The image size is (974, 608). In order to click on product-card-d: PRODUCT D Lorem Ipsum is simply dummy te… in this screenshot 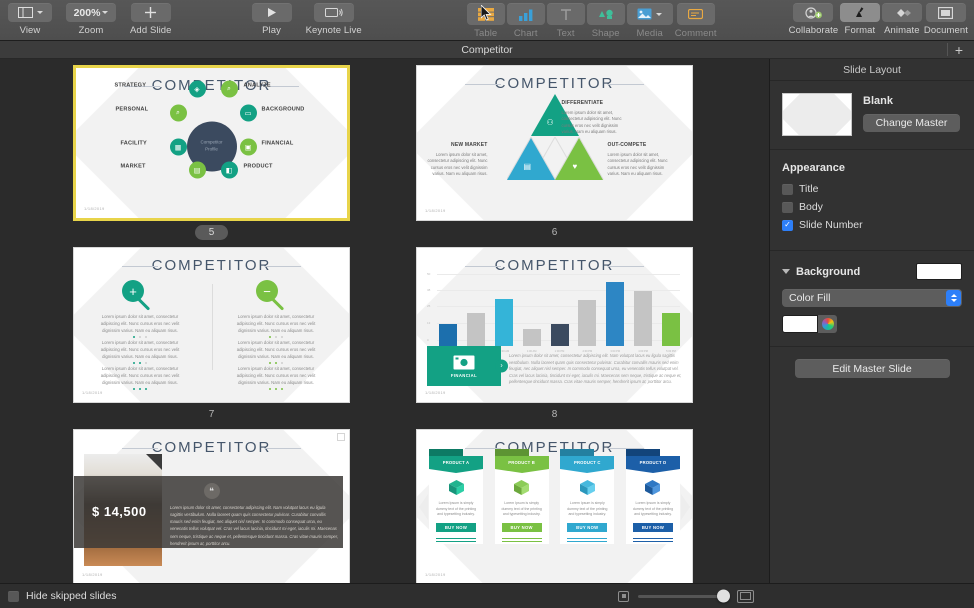, I will do `click(652, 496)`.